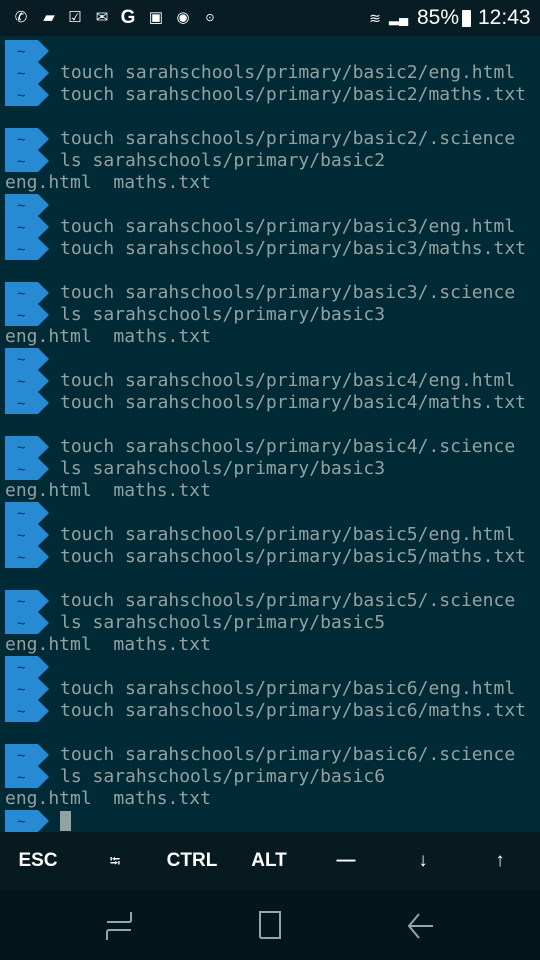 This screenshot has height=960, width=540. I want to click on tab-key: ⭾, so click(115, 861).